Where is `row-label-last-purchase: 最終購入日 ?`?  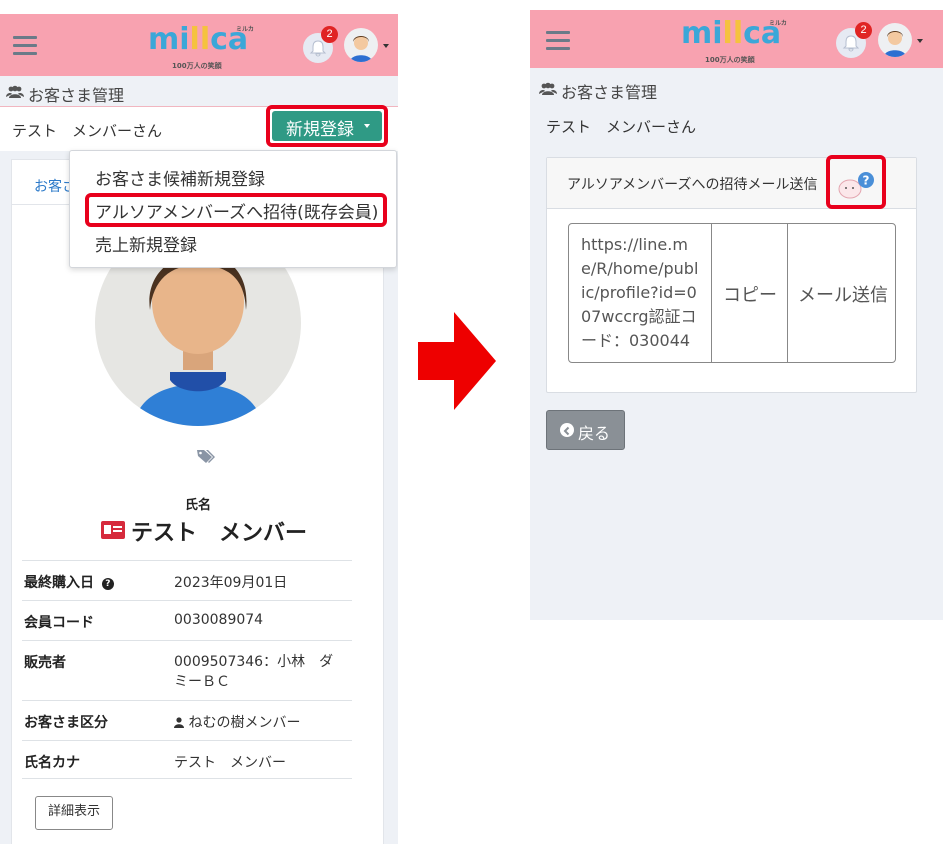 row-label-last-purchase: 最終購入日 ? is located at coordinates (69, 582).